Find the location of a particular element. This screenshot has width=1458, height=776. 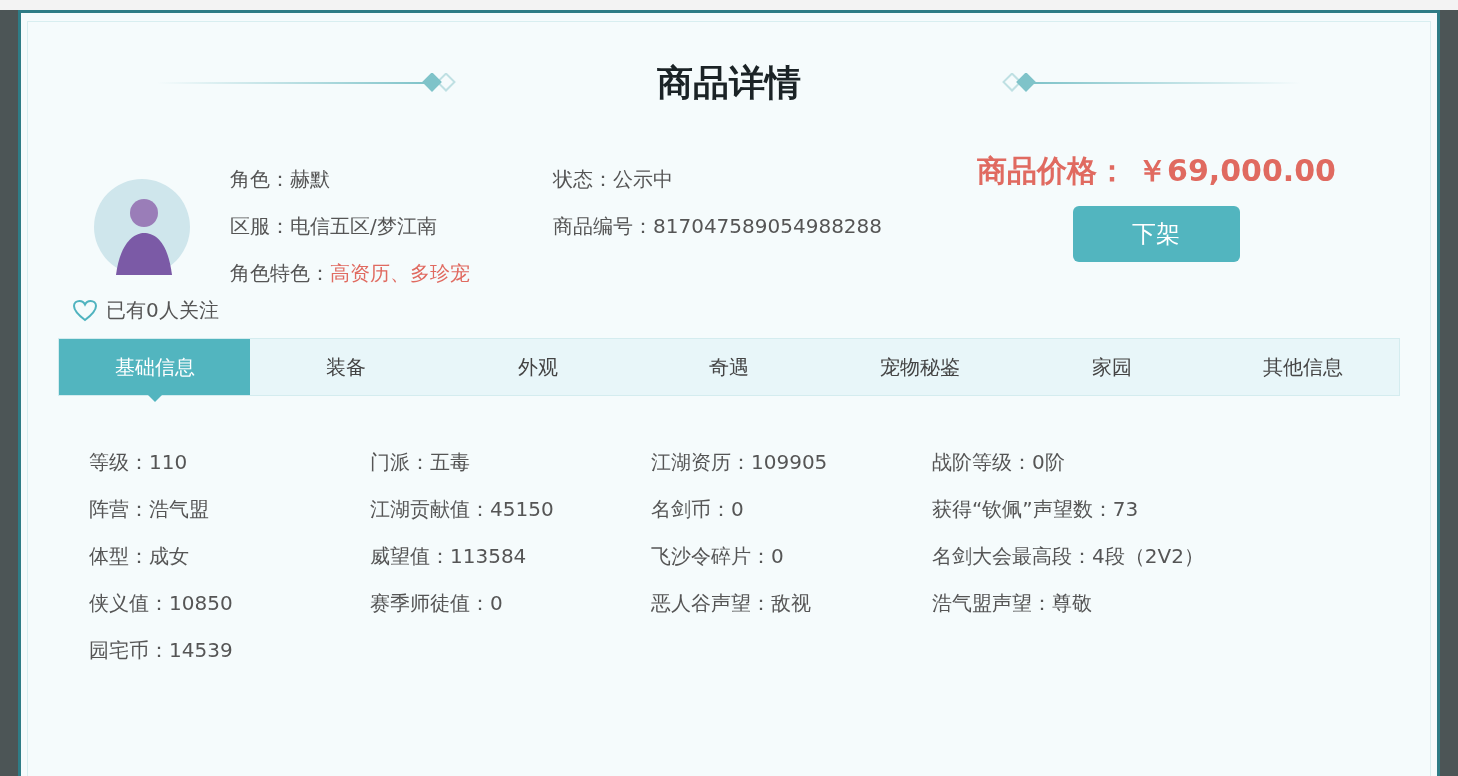

stat-item: 江湖贡献值：45150 is located at coordinates (462, 509).